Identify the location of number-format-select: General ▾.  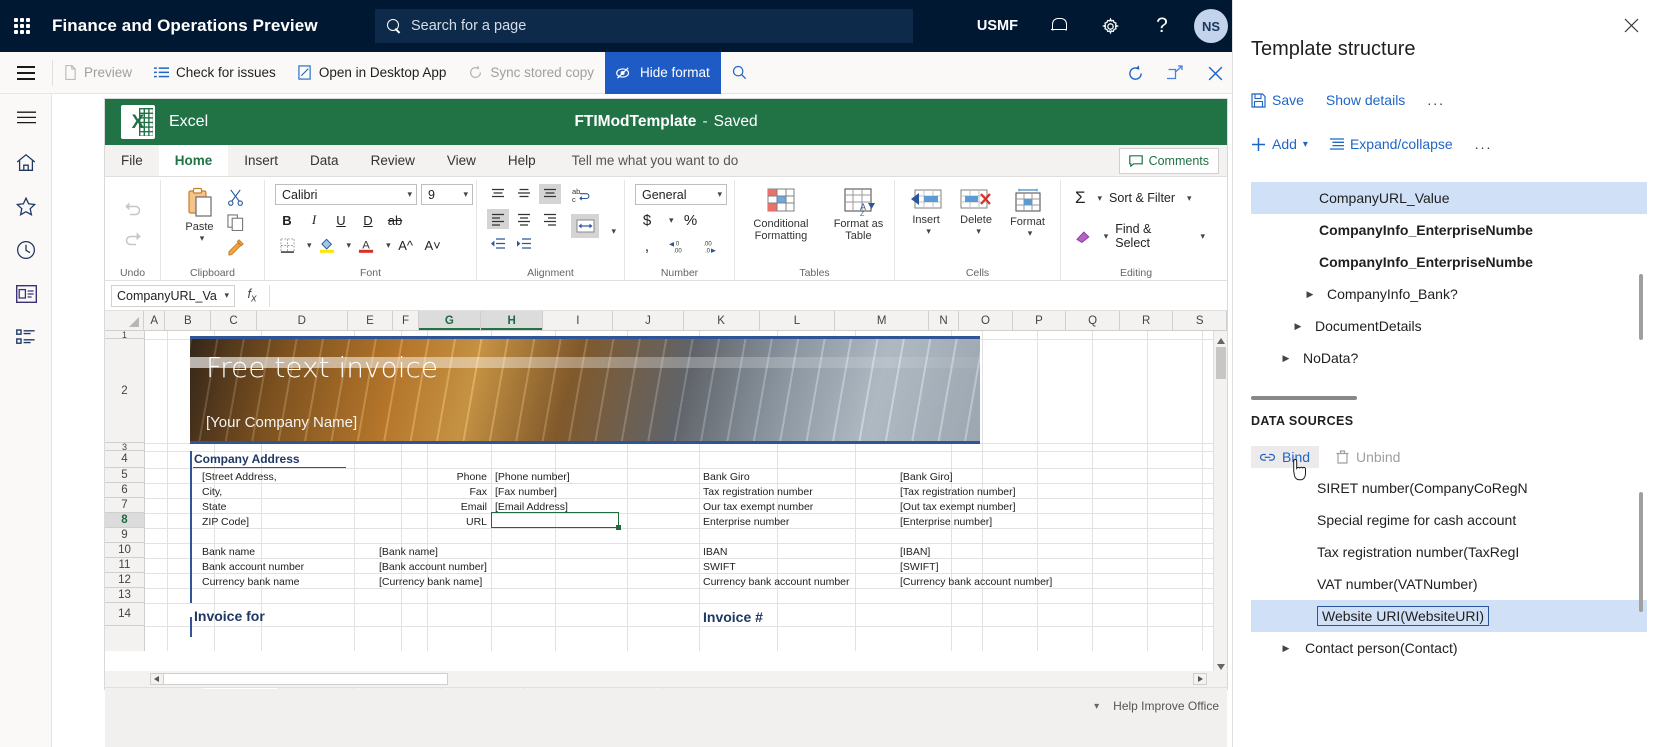
(681, 194).